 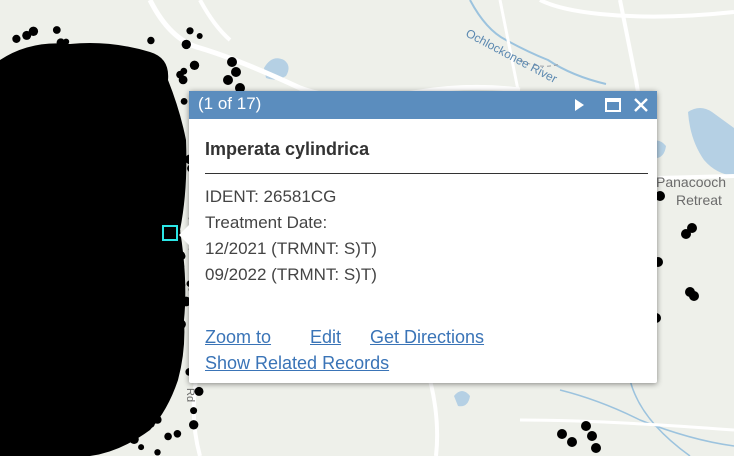 I want to click on show-related-records-link: Show Related Records, so click(x=297, y=363).